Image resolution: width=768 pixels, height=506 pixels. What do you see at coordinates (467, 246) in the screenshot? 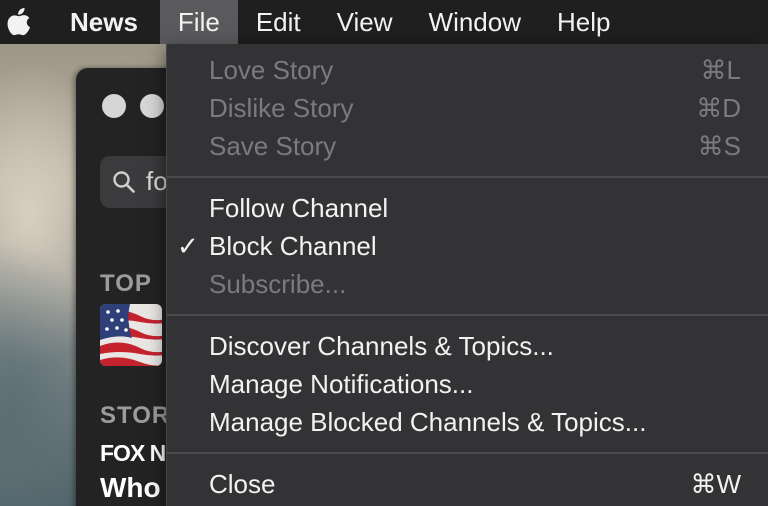
I see `menu-item-block-channel: ✓ Block Channel` at bounding box center [467, 246].